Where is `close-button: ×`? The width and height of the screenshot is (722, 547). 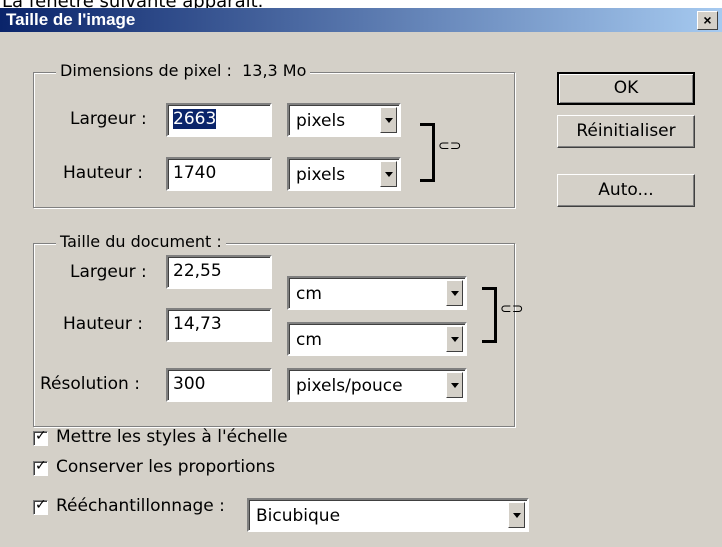
close-button: × is located at coordinates (707, 20).